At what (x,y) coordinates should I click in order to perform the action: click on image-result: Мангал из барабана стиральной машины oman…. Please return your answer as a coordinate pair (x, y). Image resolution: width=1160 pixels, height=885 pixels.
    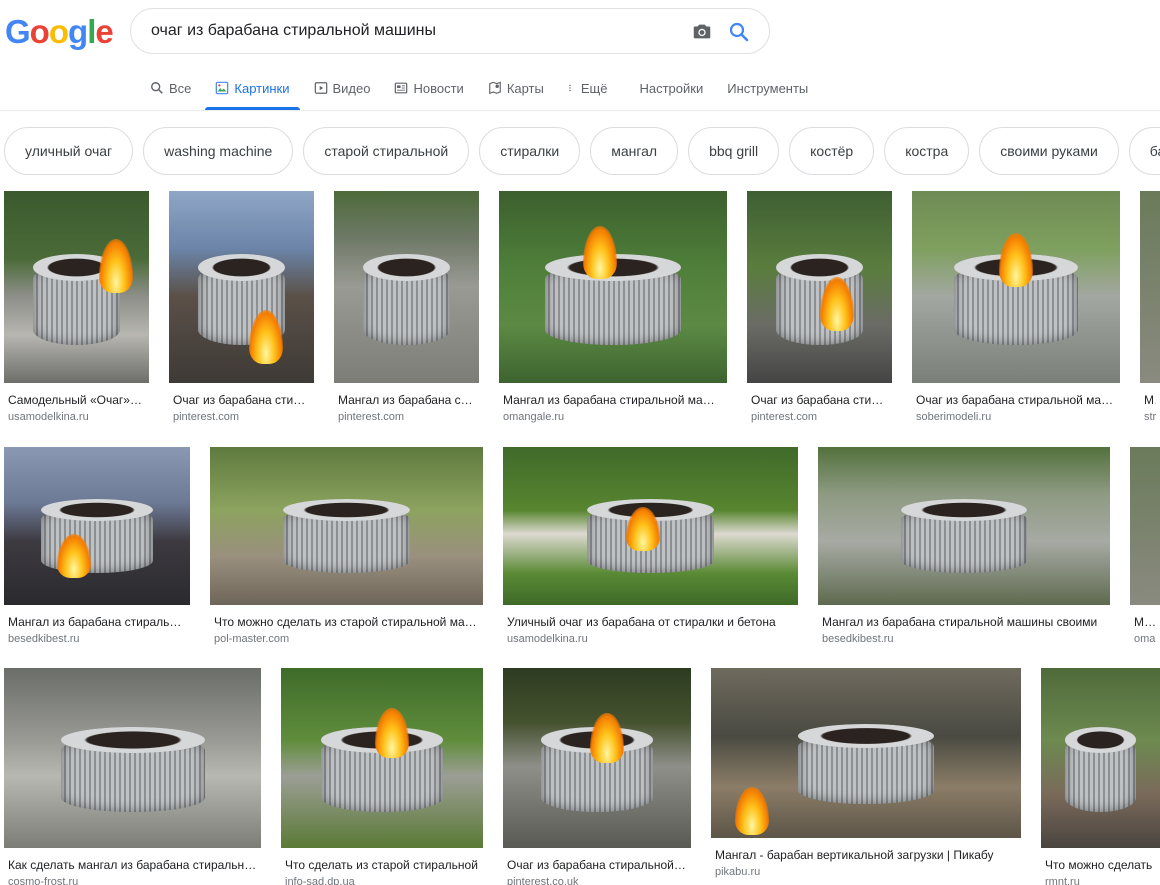
    Looking at the image, I should click on (613, 315).